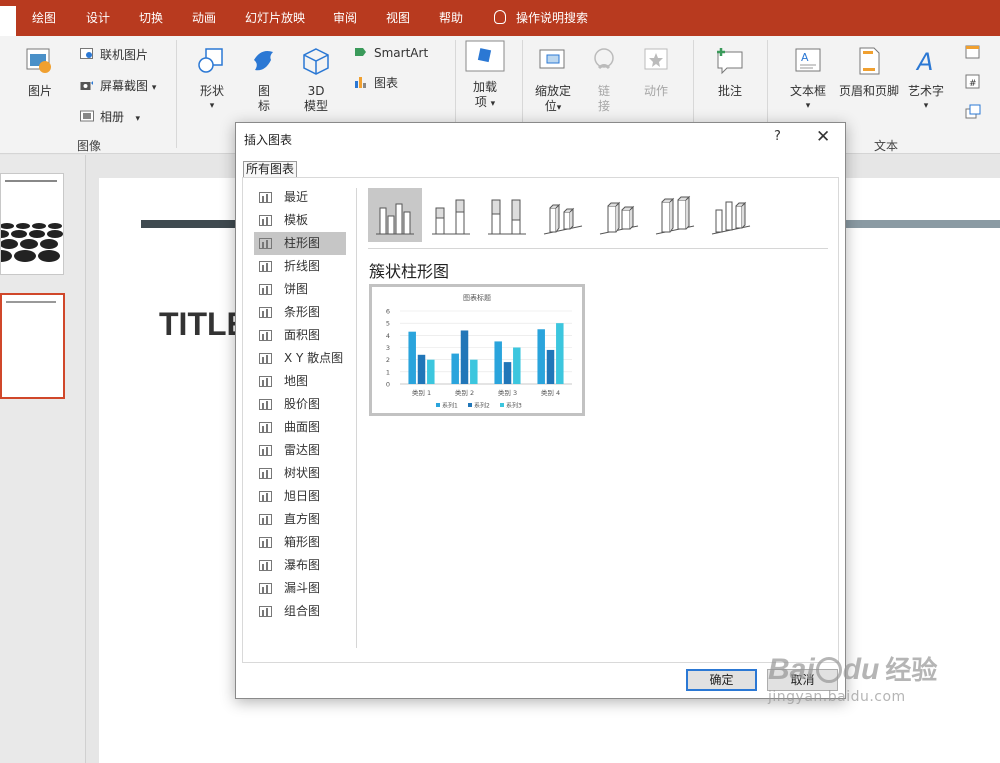 This screenshot has height=763, width=1000. Describe the element at coordinates (973, 82) in the screenshot. I see `slide-number-icon: #` at that location.